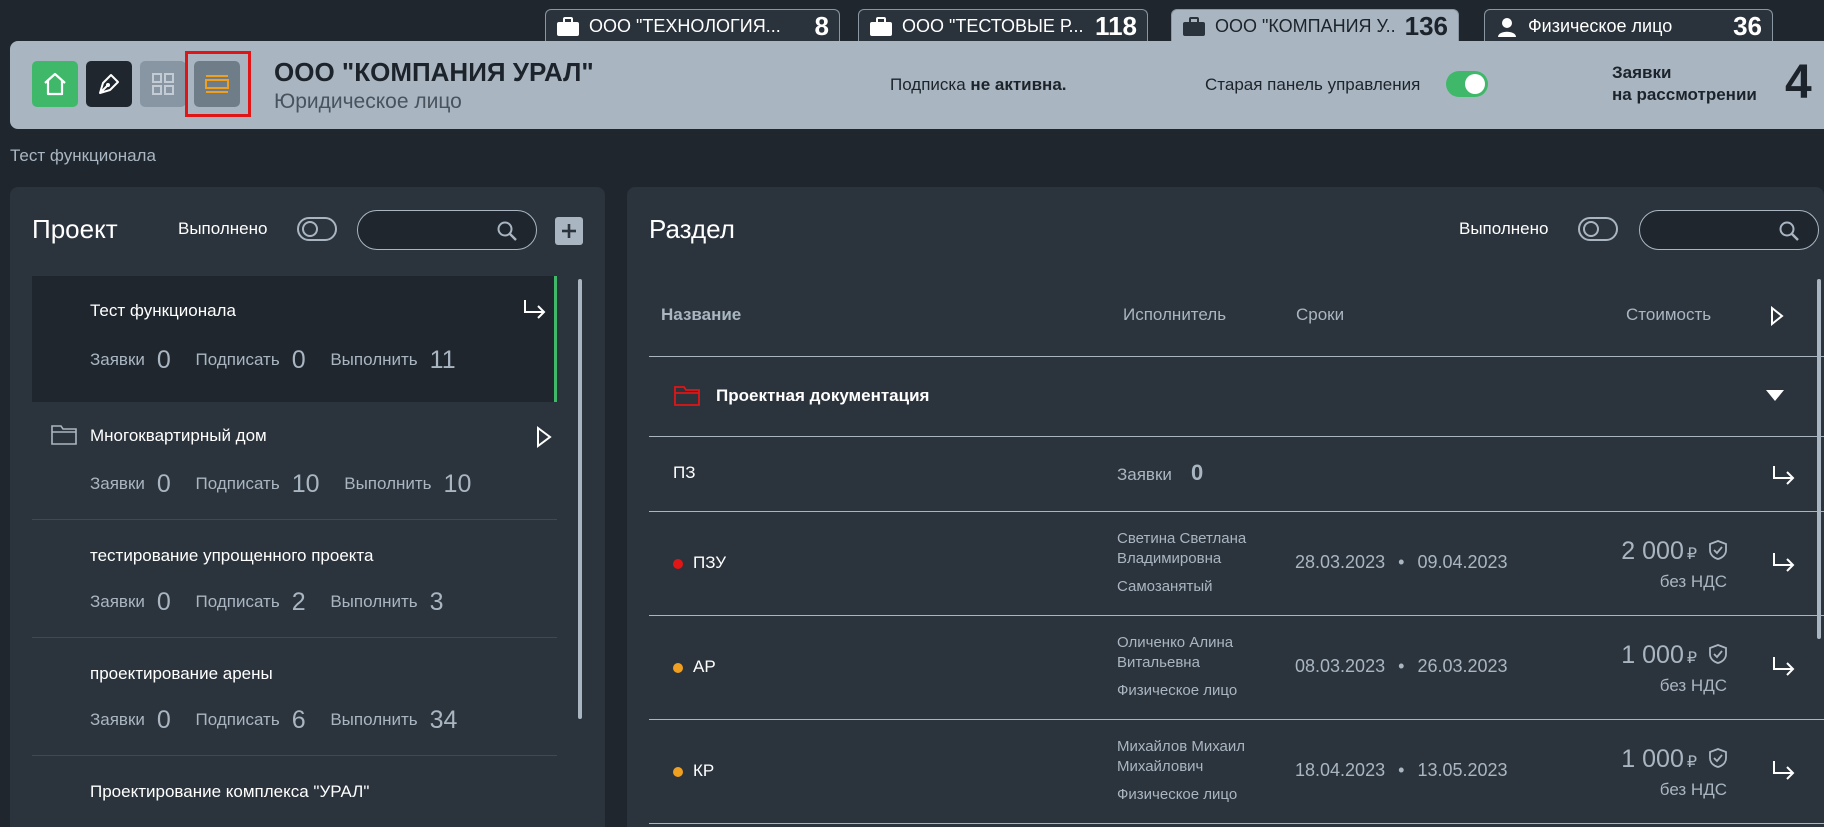  I want to click on account-tab-3-active: ООО "КОМПАНИЯ У... 136, so click(1315, 26).